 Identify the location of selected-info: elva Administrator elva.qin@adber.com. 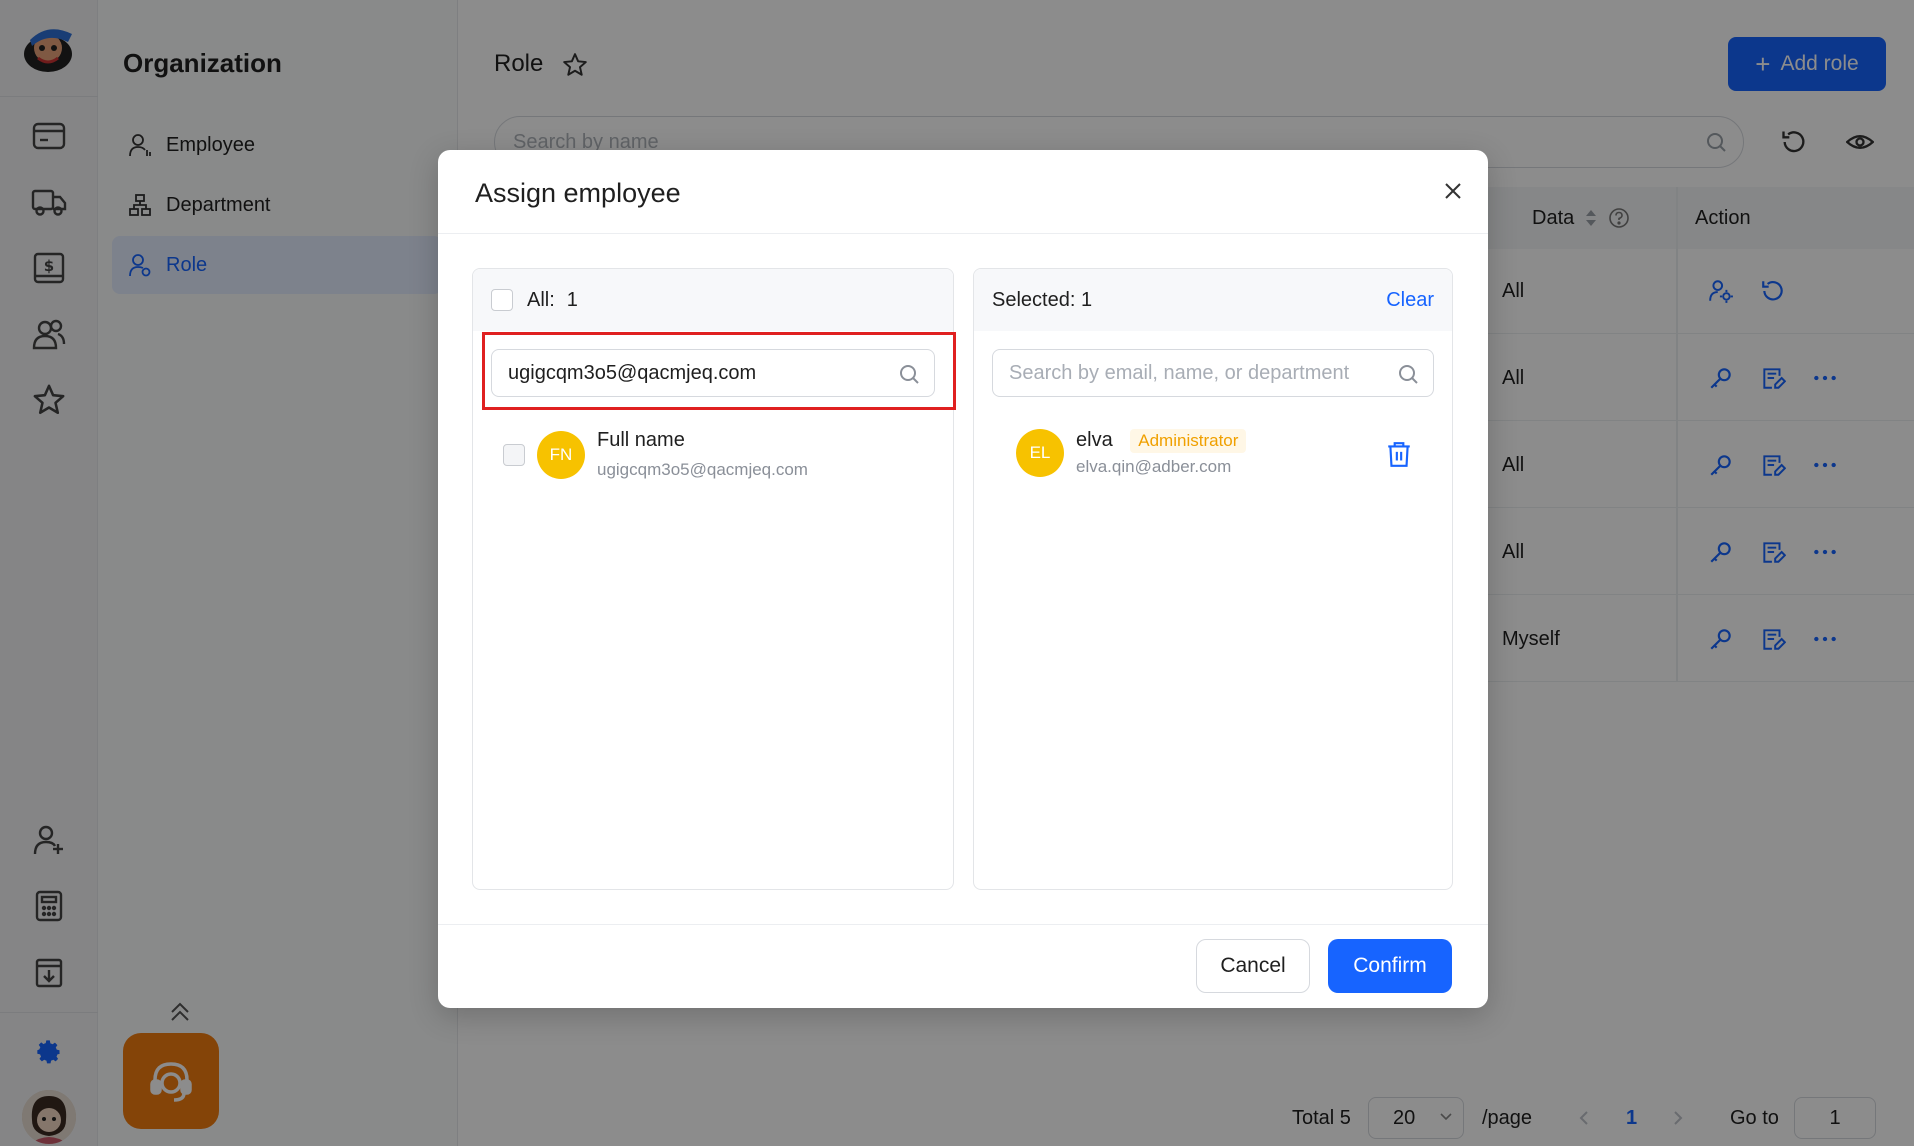
(1161, 453).